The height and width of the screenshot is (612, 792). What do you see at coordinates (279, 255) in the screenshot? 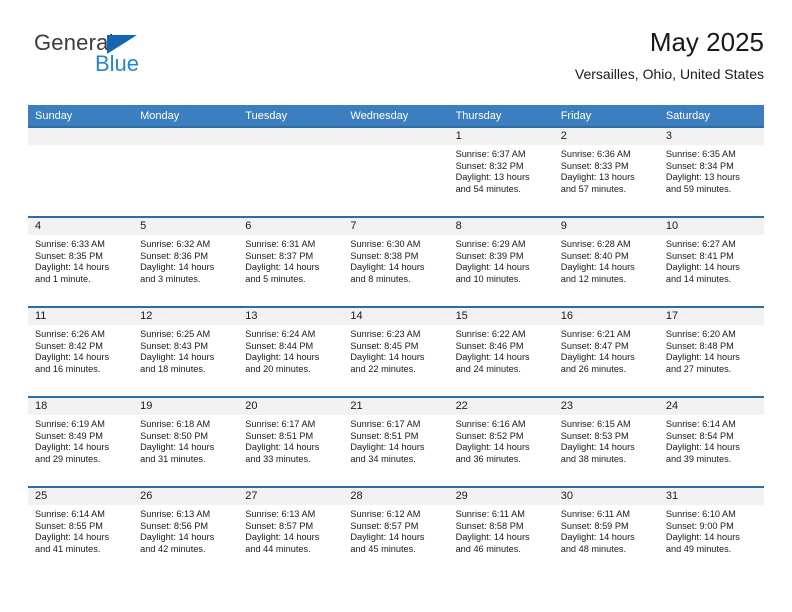
I see `sunset-text: Sunset: 8:37 PM` at bounding box center [279, 255].